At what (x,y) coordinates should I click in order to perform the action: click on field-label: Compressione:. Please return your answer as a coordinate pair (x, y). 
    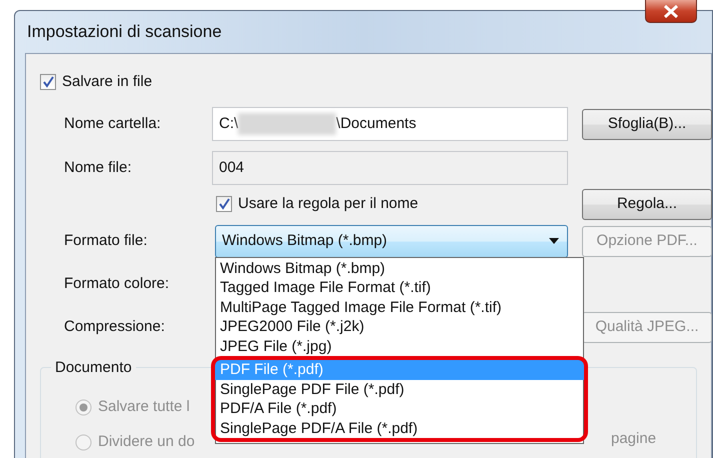
    Looking at the image, I should click on (114, 326).